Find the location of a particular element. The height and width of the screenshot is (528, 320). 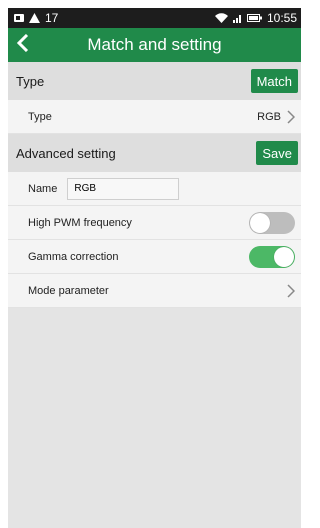

pwm-row: High PWM frequency is located at coordinates (154, 223).